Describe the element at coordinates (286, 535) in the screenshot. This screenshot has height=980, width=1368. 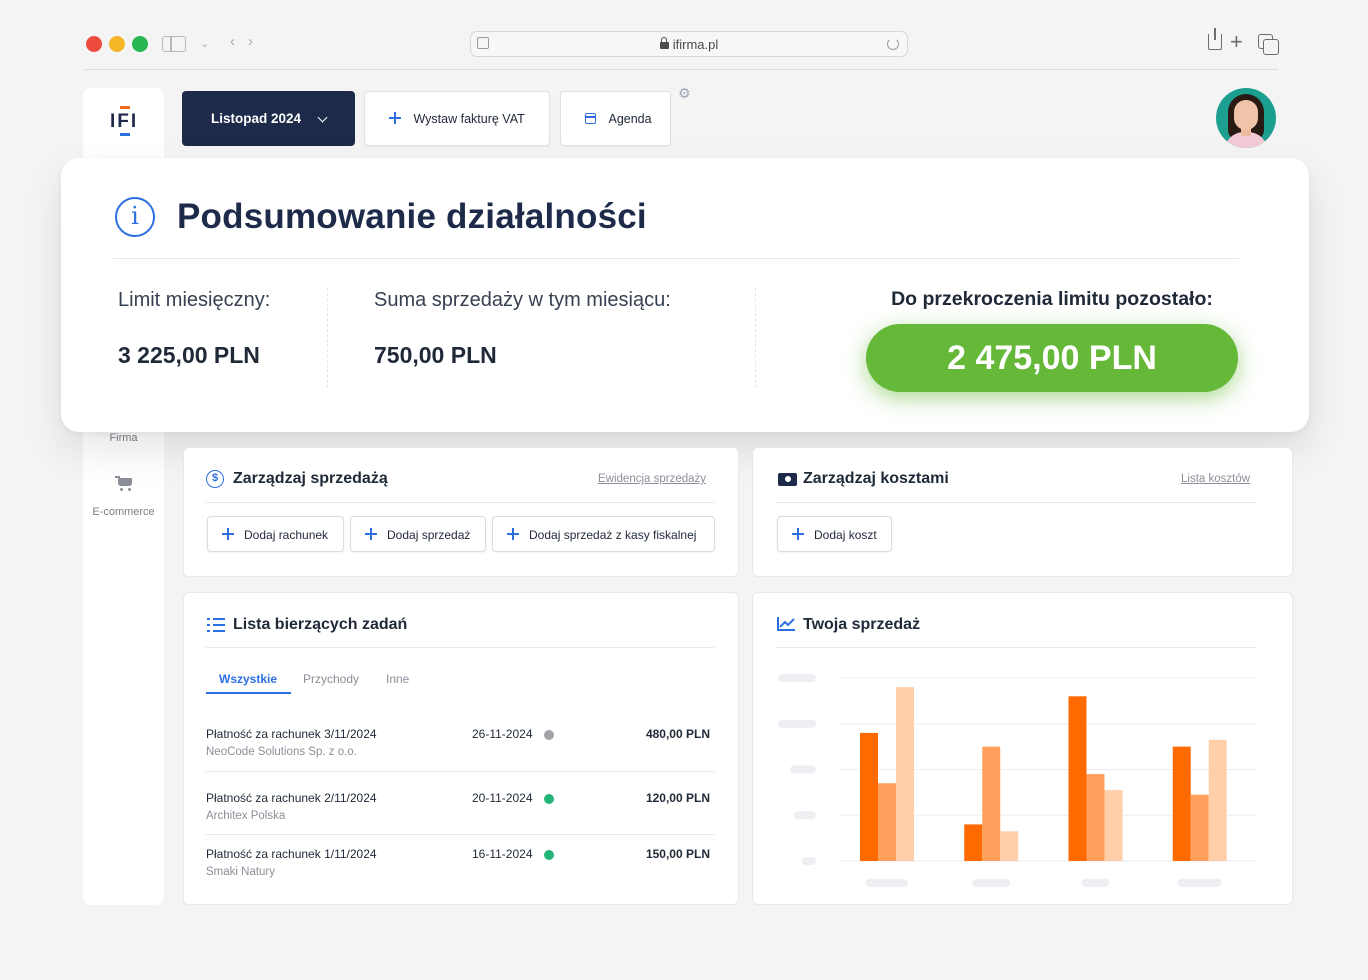
I see `add-bill-label: Dodaj rachunek` at that location.